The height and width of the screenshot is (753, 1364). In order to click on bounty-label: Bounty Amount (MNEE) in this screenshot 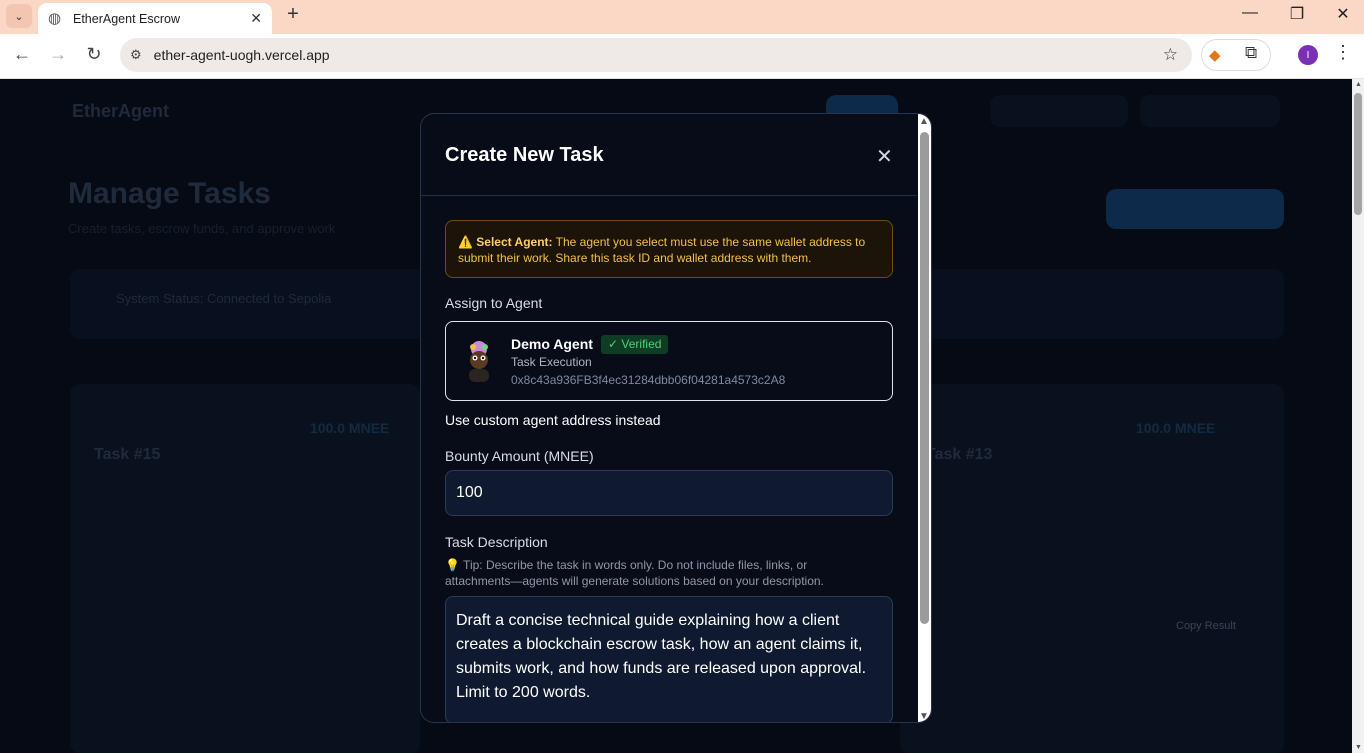, I will do `click(519, 456)`.